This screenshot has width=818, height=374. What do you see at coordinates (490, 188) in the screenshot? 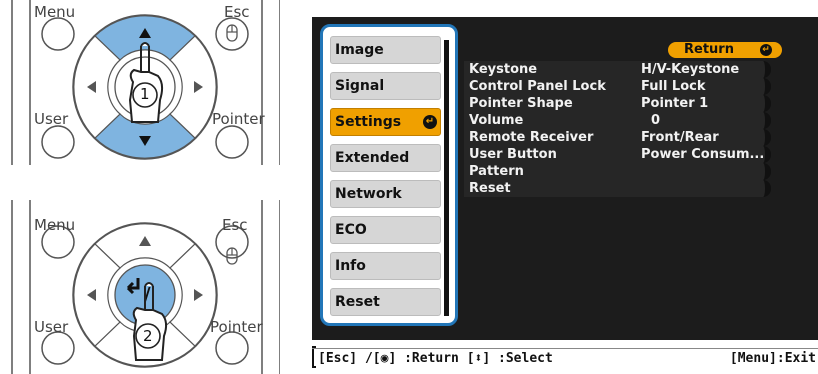
I see `setting-name: Reset` at bounding box center [490, 188].